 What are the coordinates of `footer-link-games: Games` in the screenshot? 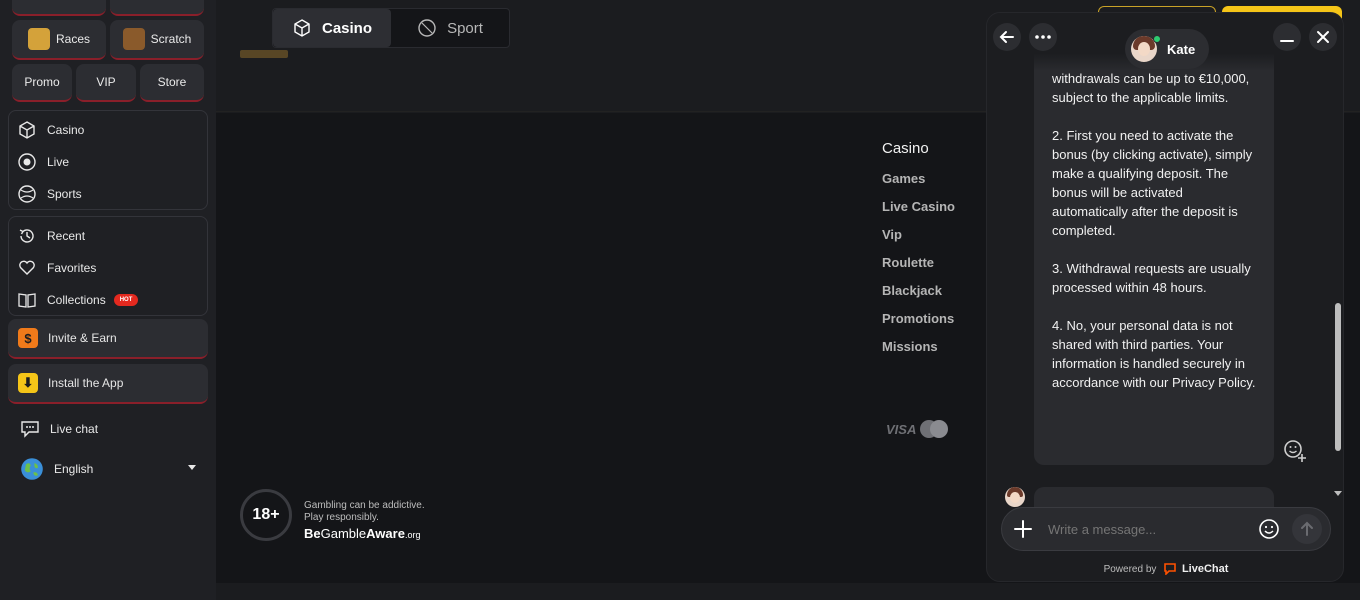 It's located at (918, 185).